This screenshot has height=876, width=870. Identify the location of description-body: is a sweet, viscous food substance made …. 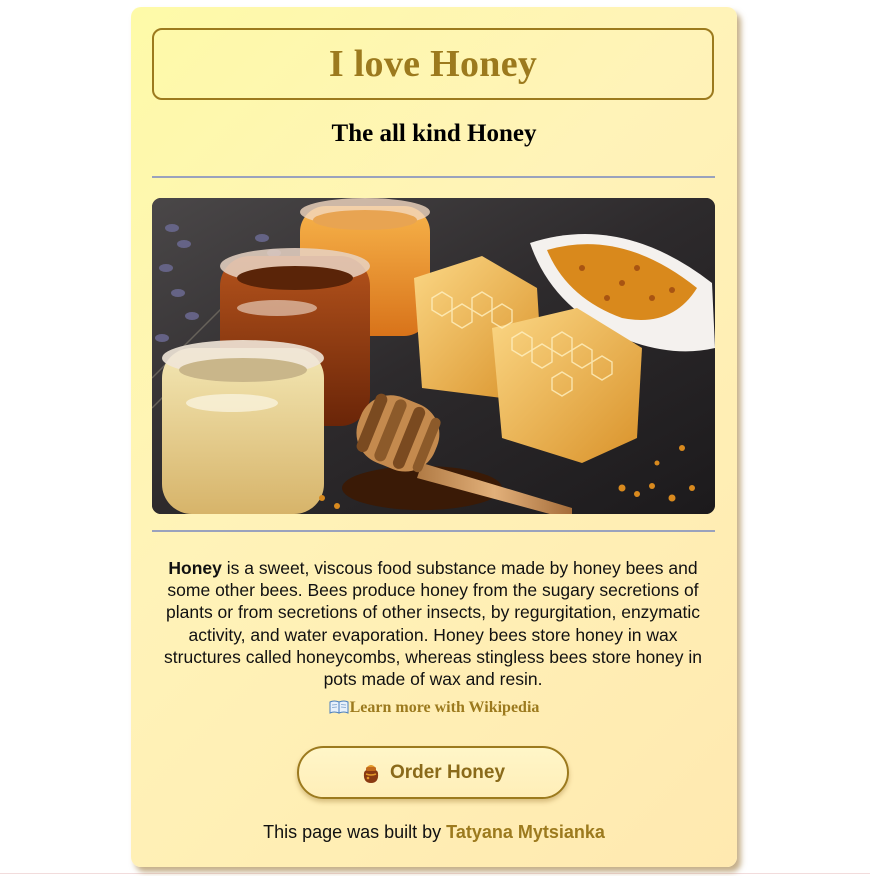
(433, 624).